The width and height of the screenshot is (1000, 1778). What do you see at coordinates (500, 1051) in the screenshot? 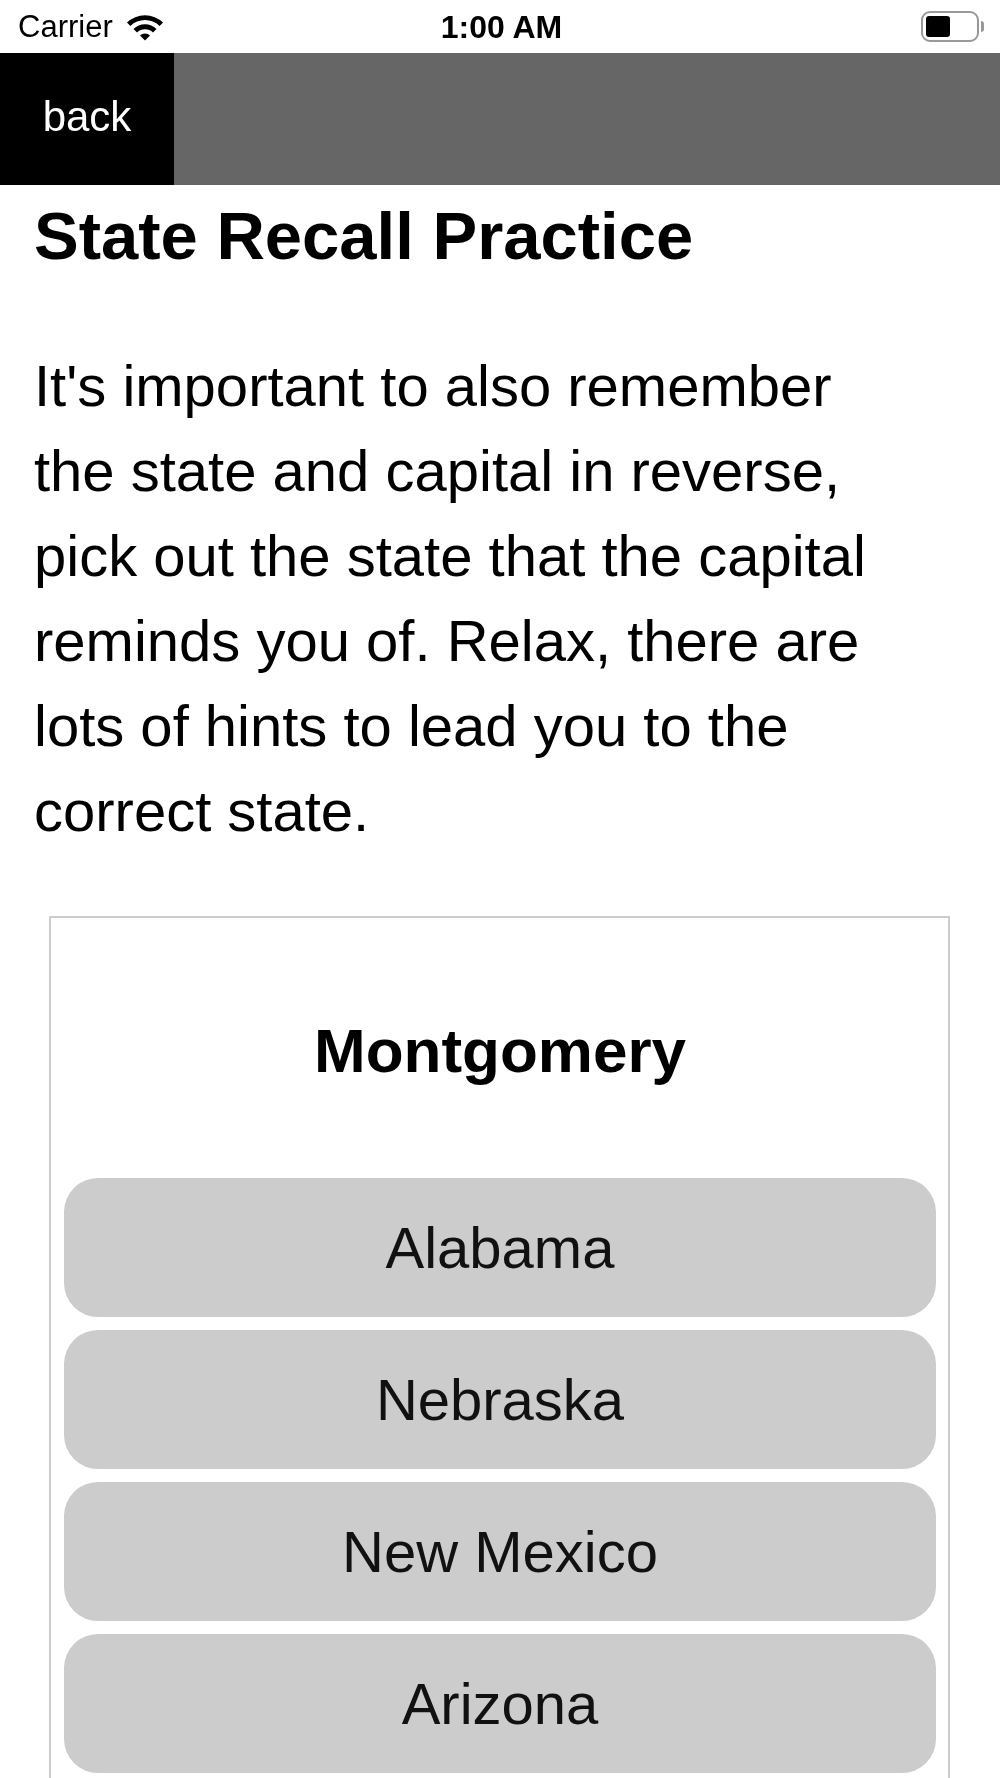
I see `capital-prompt: Montgomery` at bounding box center [500, 1051].